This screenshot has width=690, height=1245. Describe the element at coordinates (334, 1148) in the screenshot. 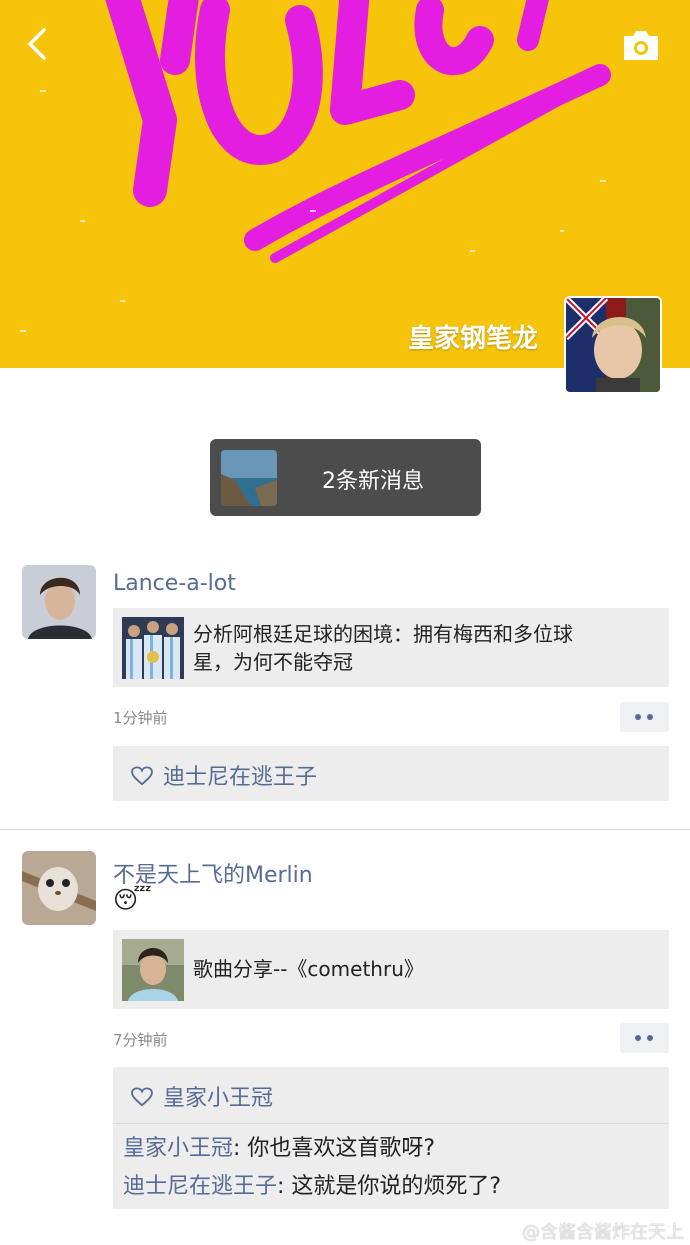

I see `comment-text: : 你也喜欢这首歌呀?` at that location.